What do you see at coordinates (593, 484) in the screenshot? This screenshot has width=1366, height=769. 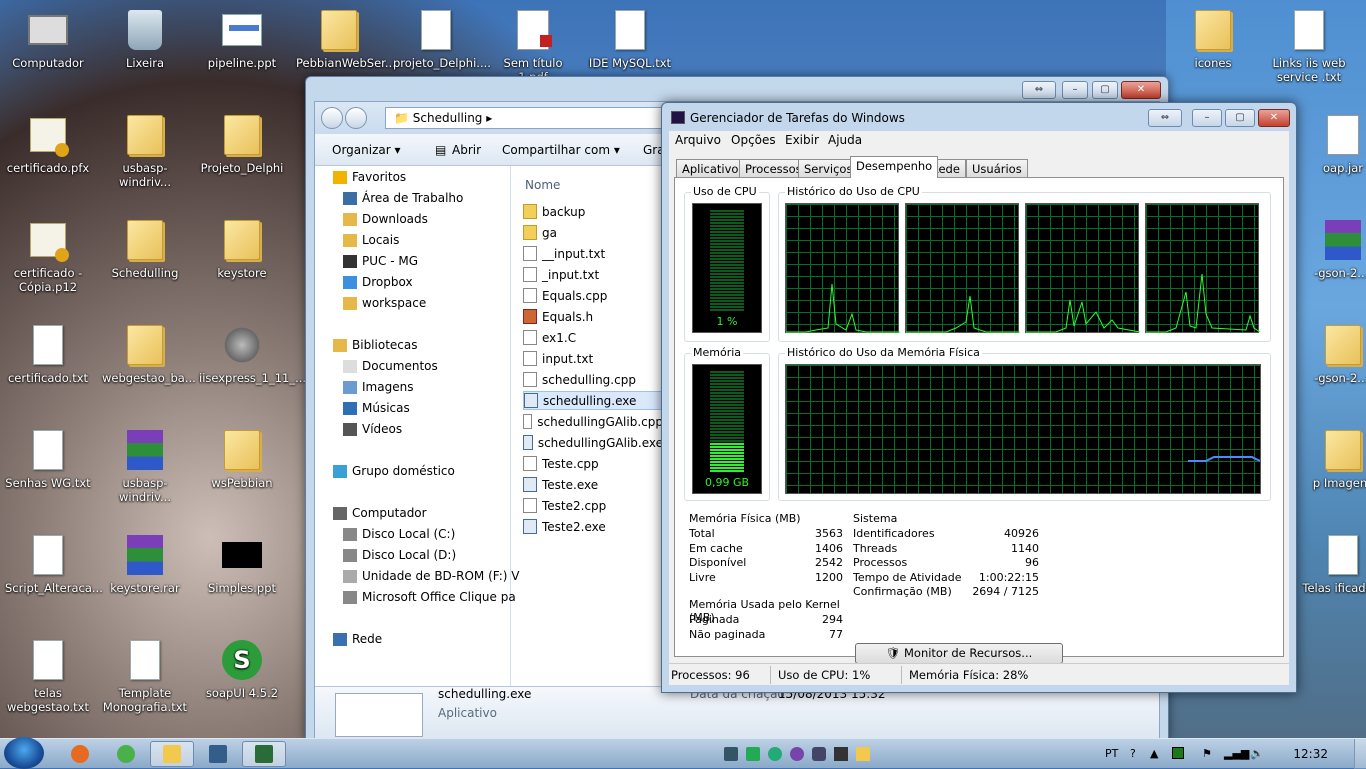 I see `file-row: Teste.exe` at bounding box center [593, 484].